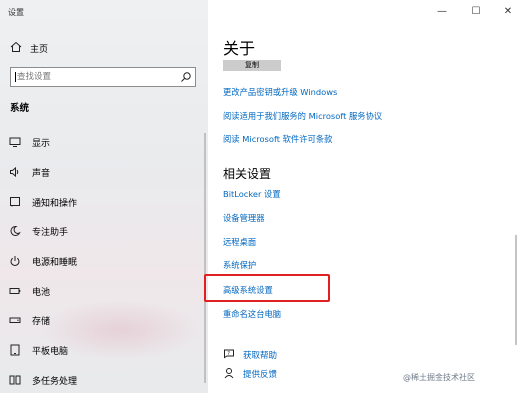 This screenshot has height=393, width=519. Describe the element at coordinates (16, 12) in the screenshot. I see `window-title: 设置` at that location.